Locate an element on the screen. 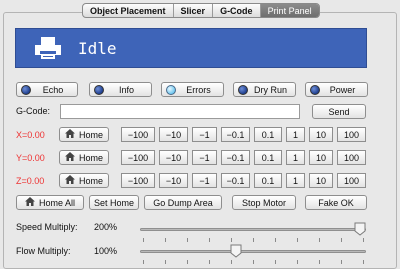 Image resolution: width=400 pixels, height=269 pixels. send-button: Send is located at coordinates (339, 111).